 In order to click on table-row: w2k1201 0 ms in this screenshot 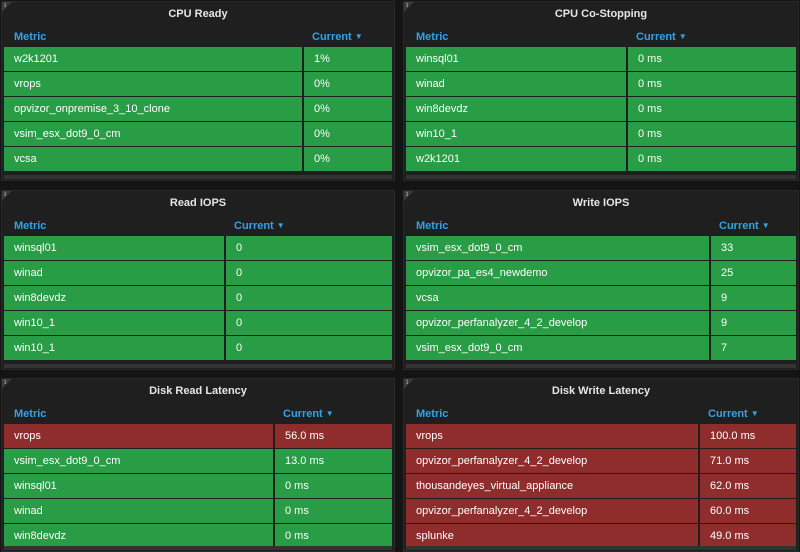, I will do `click(601, 159)`.